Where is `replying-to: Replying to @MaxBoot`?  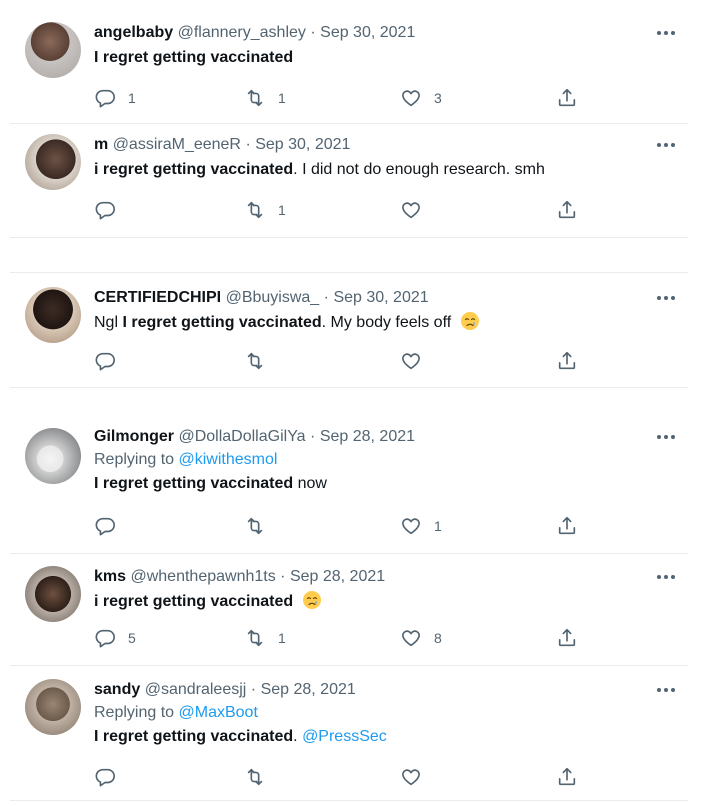
replying-to: Replying to @MaxBoot is located at coordinates (386, 713).